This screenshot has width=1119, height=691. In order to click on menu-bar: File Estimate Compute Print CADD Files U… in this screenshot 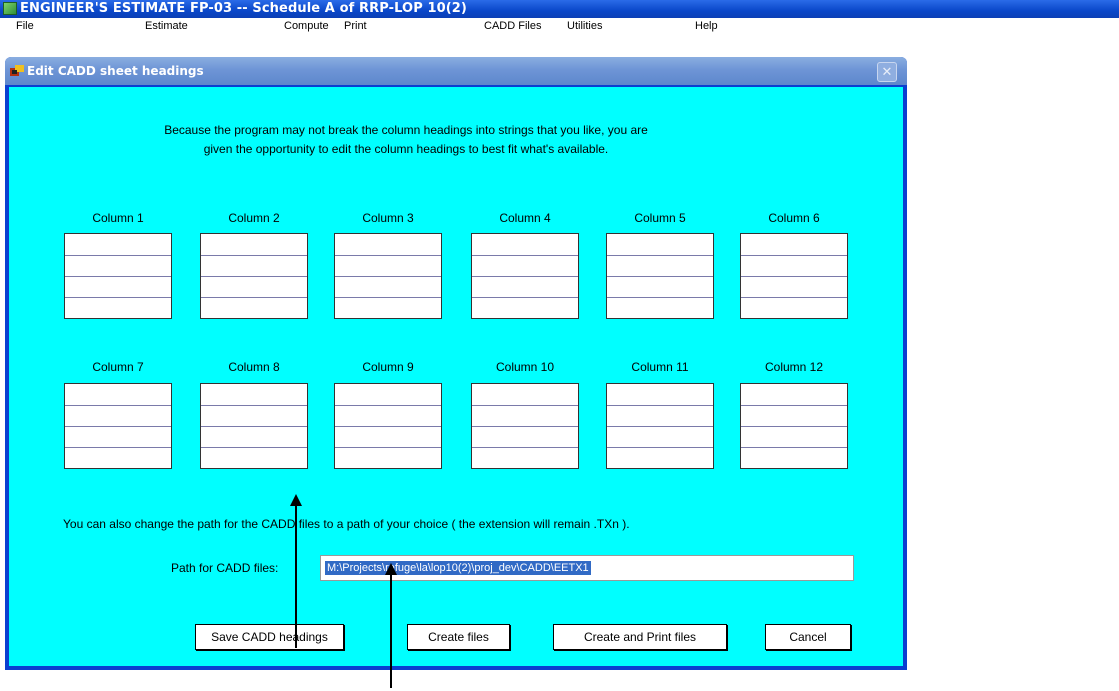, I will do `click(559, 27)`.